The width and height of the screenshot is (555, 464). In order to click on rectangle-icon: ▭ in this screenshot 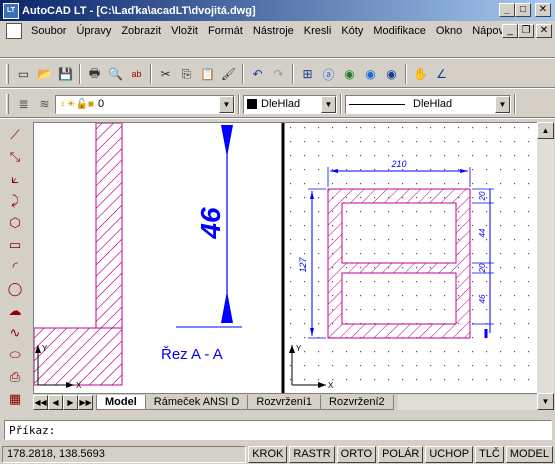, I will do `click(15, 245)`.